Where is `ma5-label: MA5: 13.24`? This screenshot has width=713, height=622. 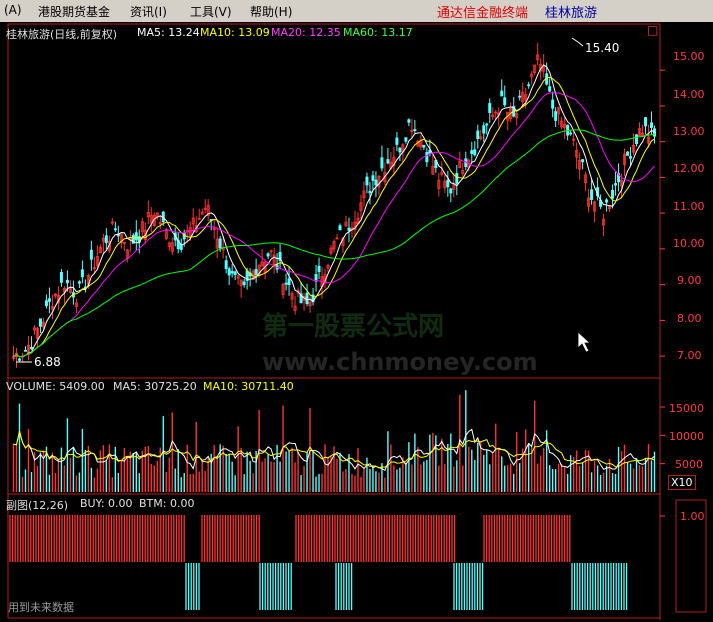 ma5-label: MA5: 13.24 is located at coordinates (168, 32).